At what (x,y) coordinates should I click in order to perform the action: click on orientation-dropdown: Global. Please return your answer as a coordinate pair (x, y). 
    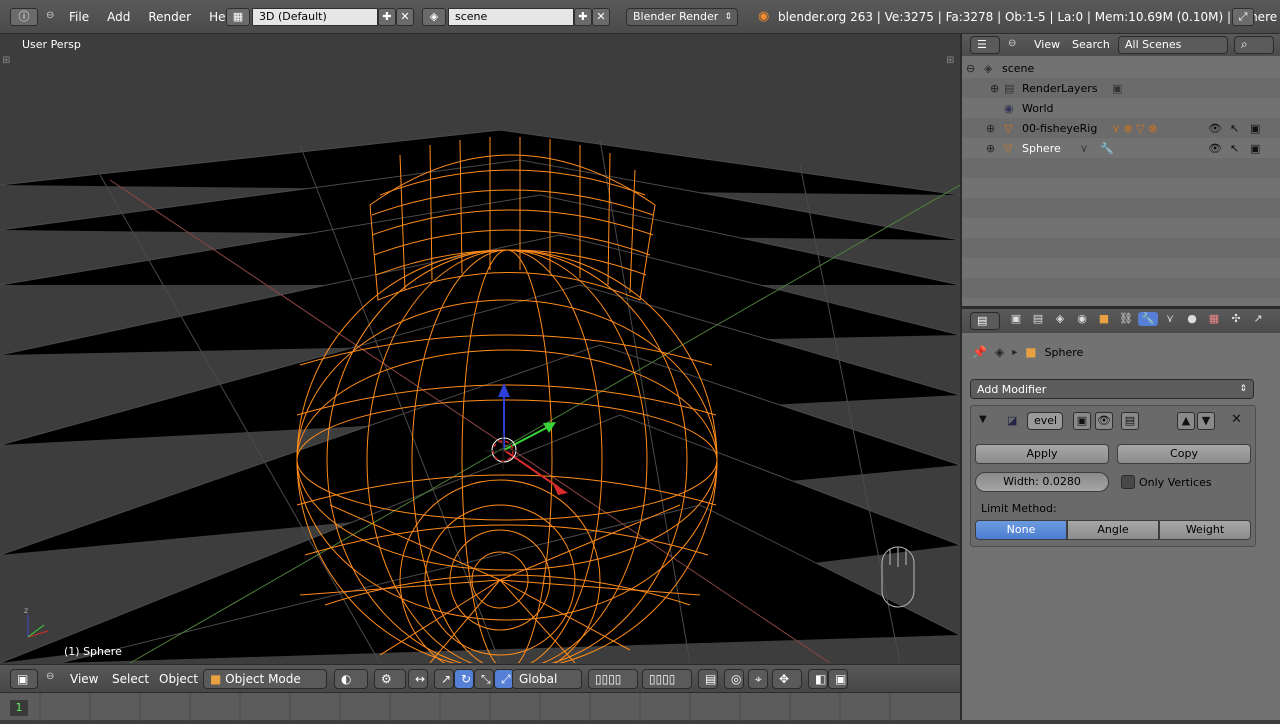
    Looking at the image, I should click on (547, 679).